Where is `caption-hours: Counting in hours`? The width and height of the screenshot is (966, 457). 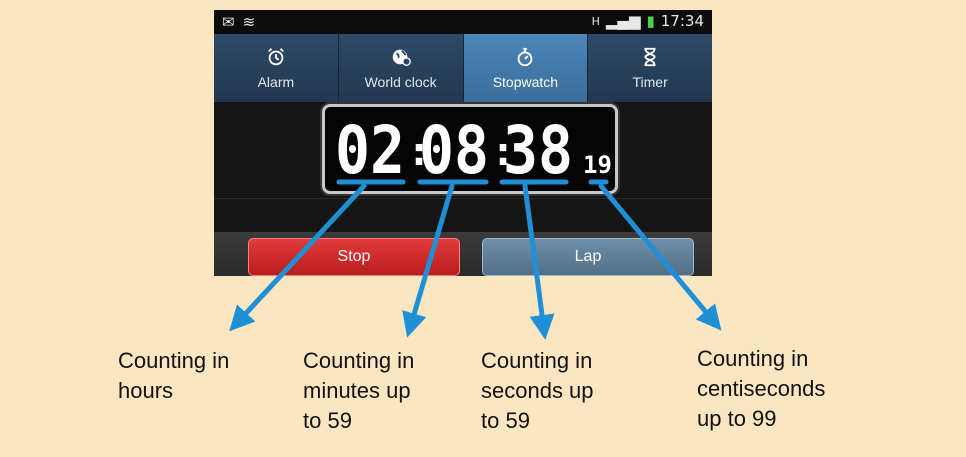
caption-hours: Counting in hours is located at coordinates (174, 375).